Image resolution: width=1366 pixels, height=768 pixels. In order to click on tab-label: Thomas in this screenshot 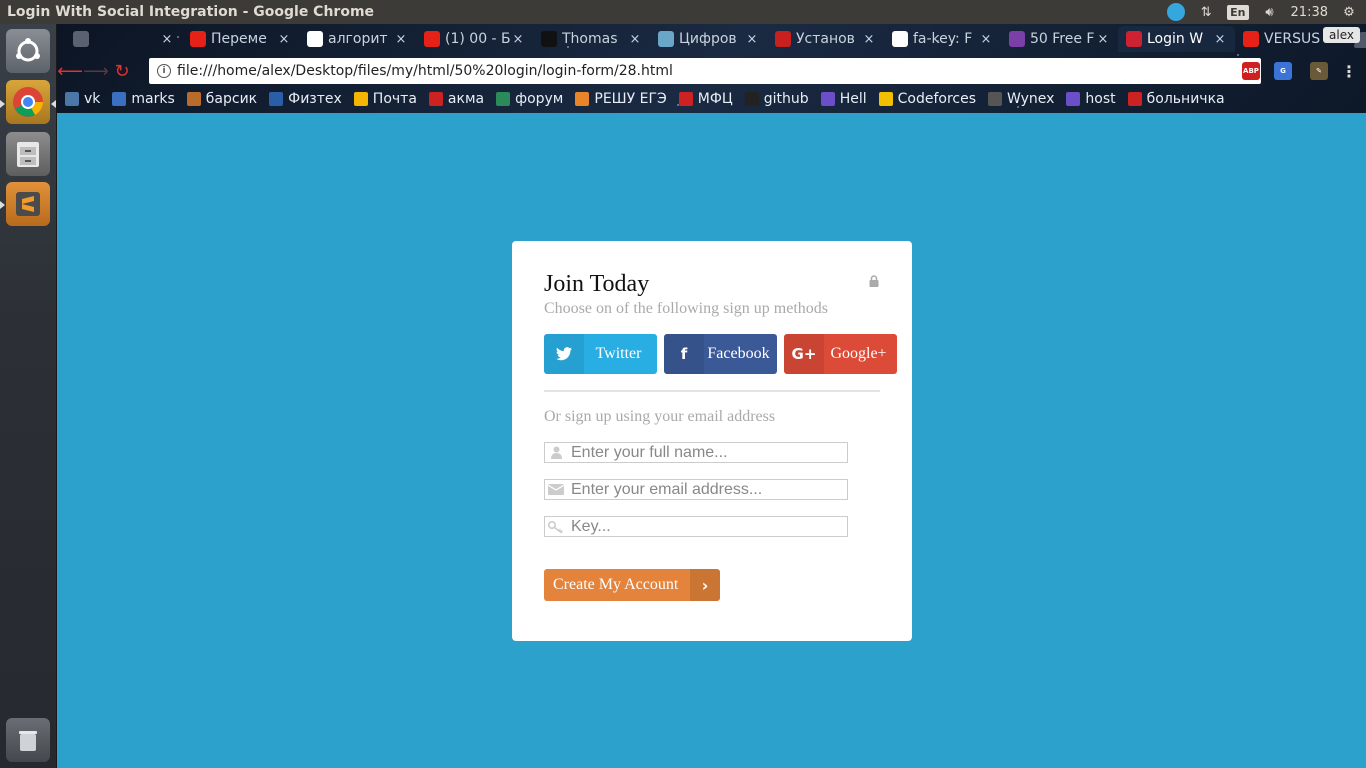, I will do `click(590, 39)`.